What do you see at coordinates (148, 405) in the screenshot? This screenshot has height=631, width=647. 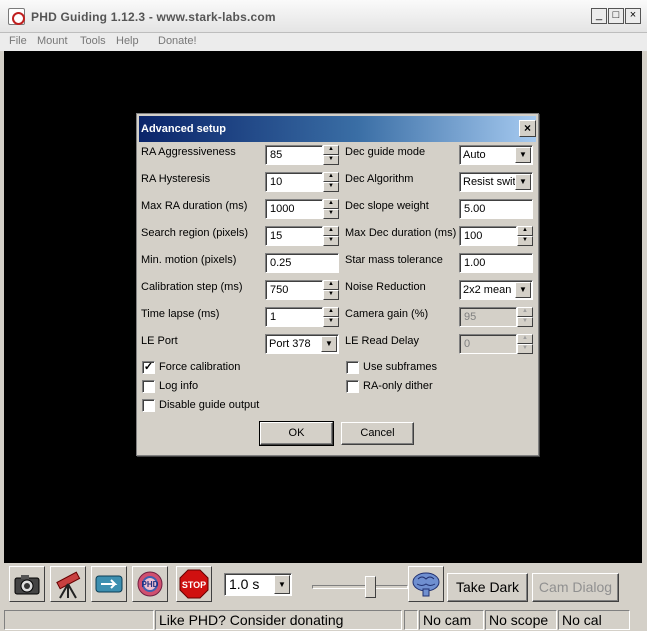 I see `disable-guide-output-checkbox` at bounding box center [148, 405].